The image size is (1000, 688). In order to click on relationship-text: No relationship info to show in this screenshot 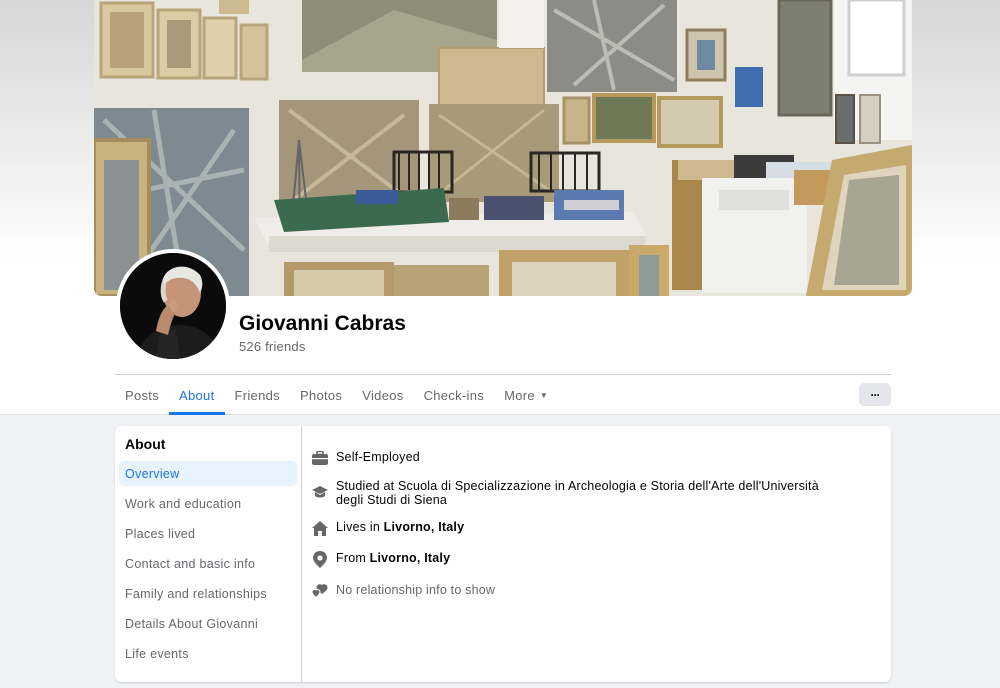, I will do `click(416, 590)`.